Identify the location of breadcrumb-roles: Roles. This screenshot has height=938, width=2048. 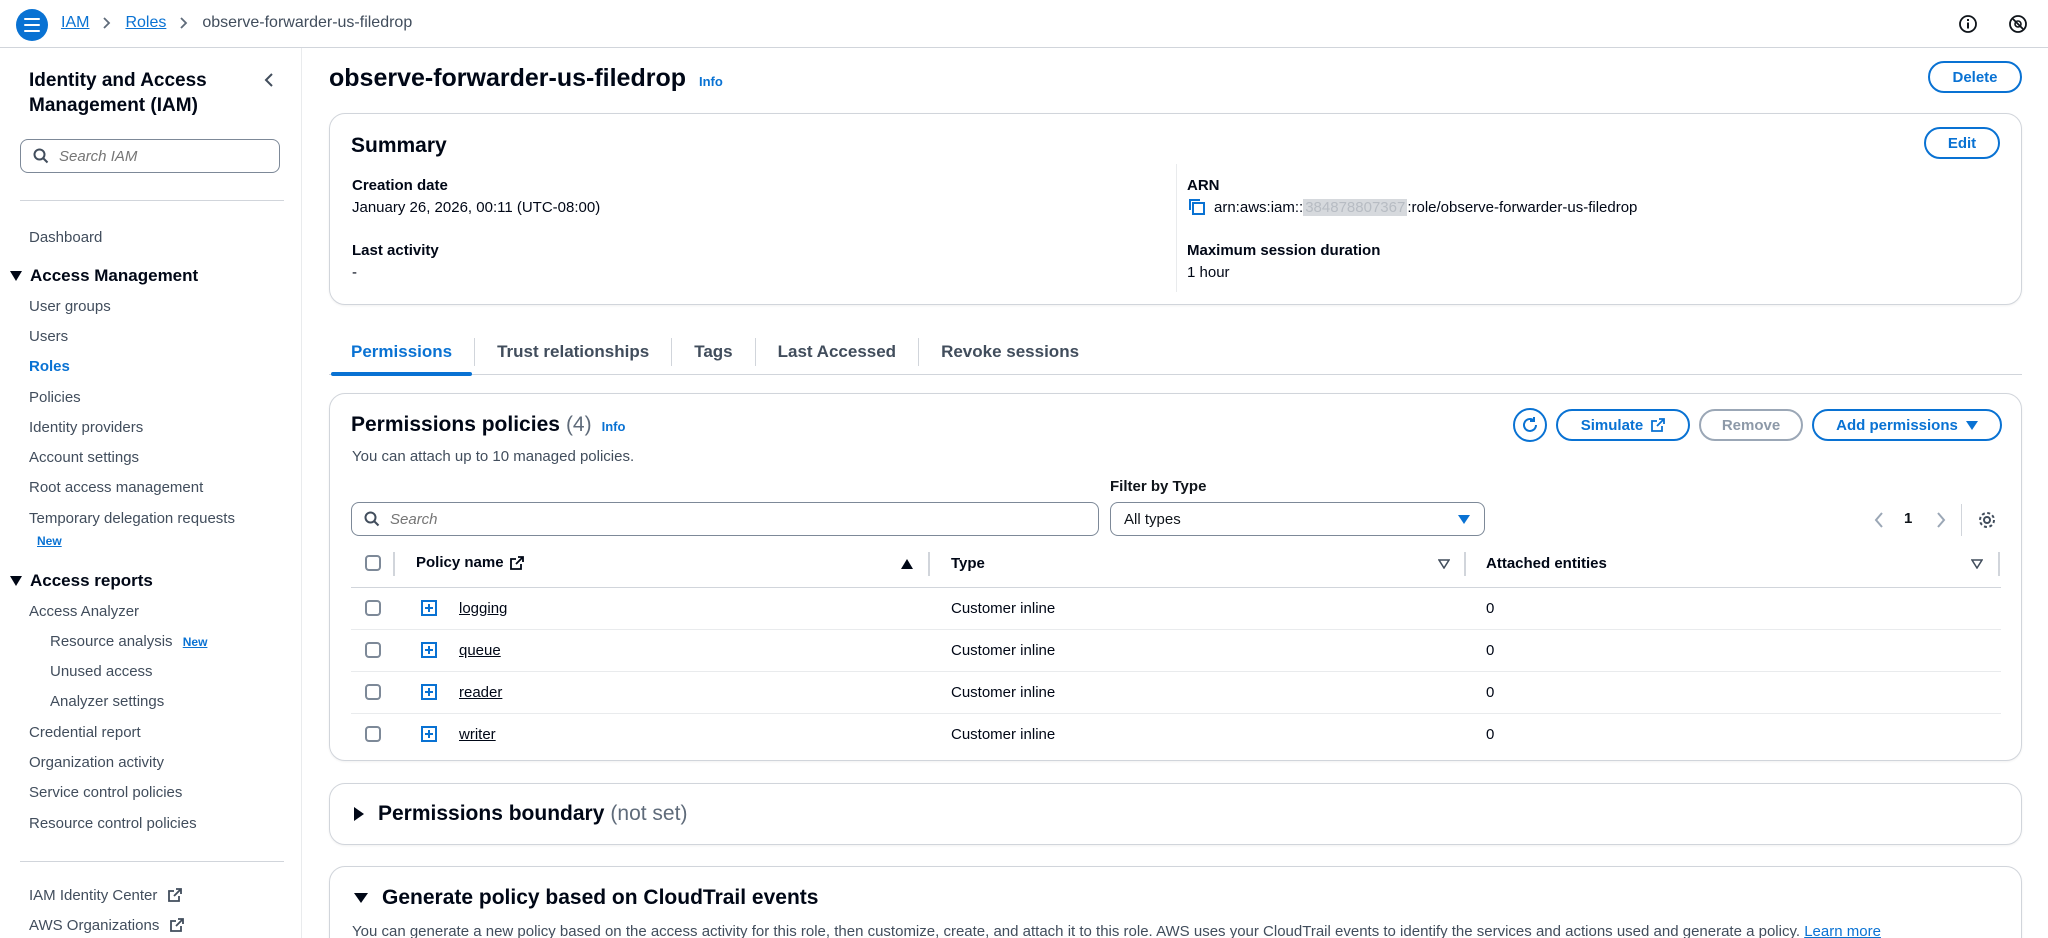
(145, 23).